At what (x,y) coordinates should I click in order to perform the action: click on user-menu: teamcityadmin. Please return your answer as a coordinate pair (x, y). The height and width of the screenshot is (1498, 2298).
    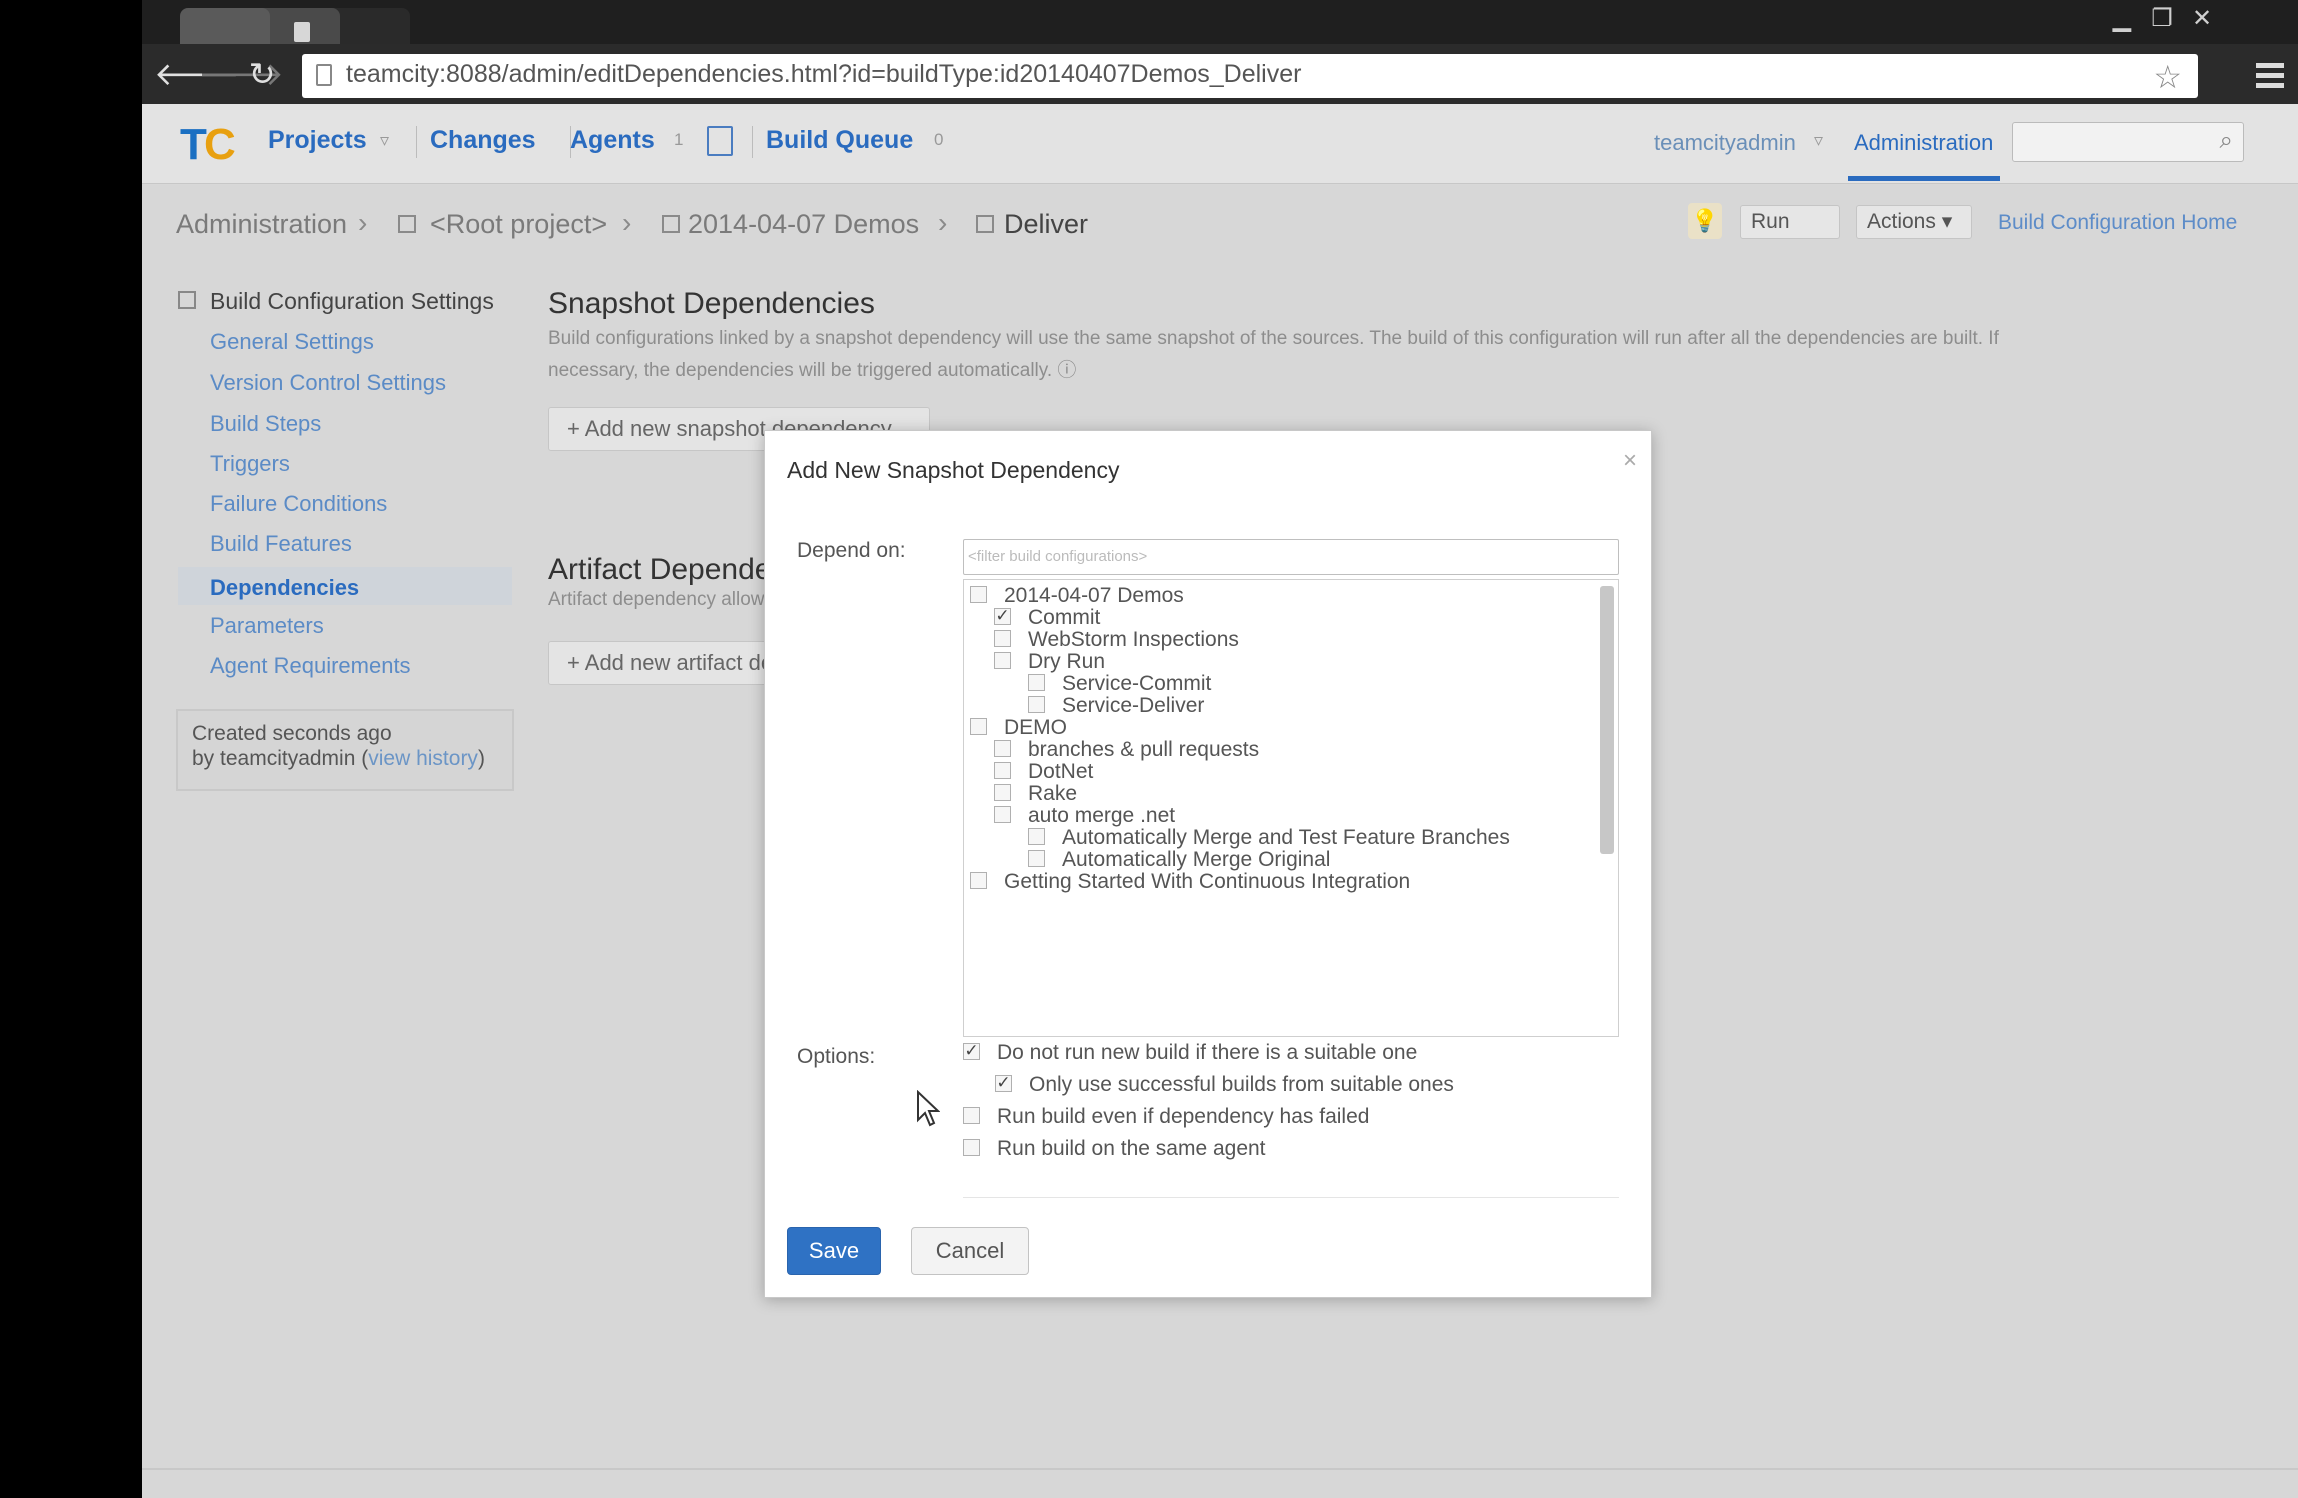
    Looking at the image, I should click on (1725, 143).